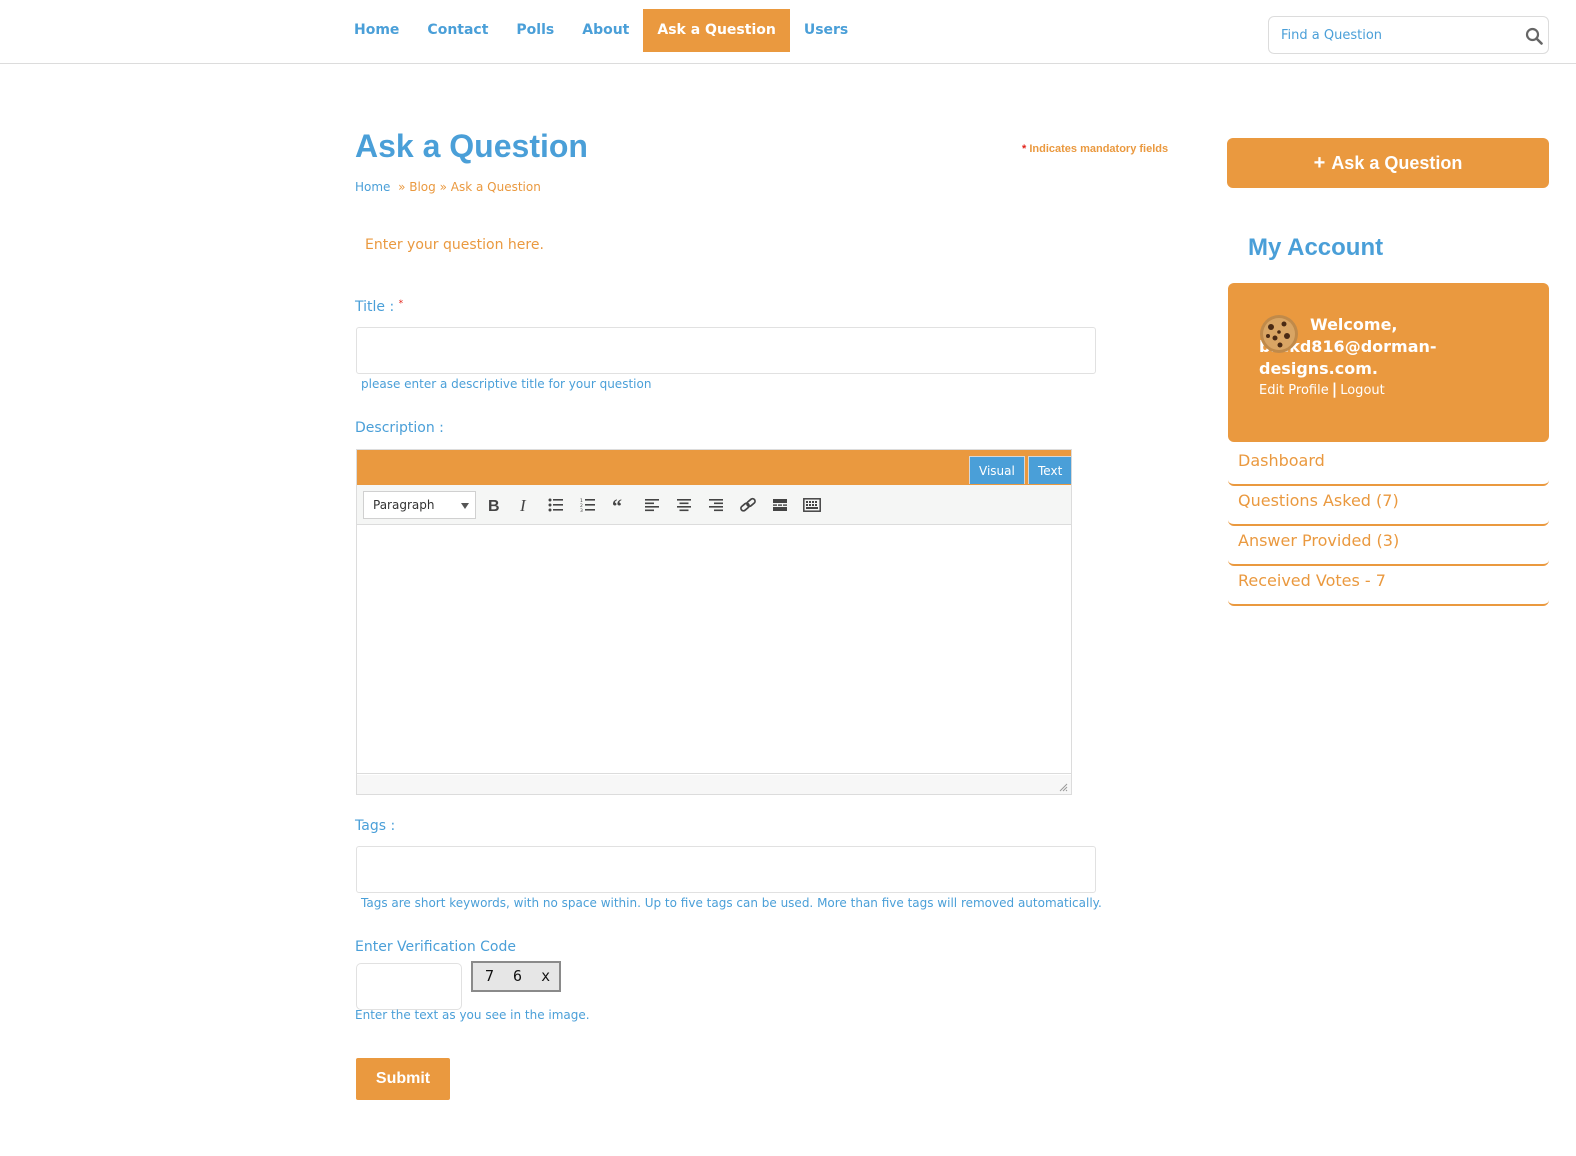 Image resolution: width=1576 pixels, height=1156 pixels. What do you see at coordinates (376, 30) in the screenshot?
I see `nav-home: Home` at bounding box center [376, 30].